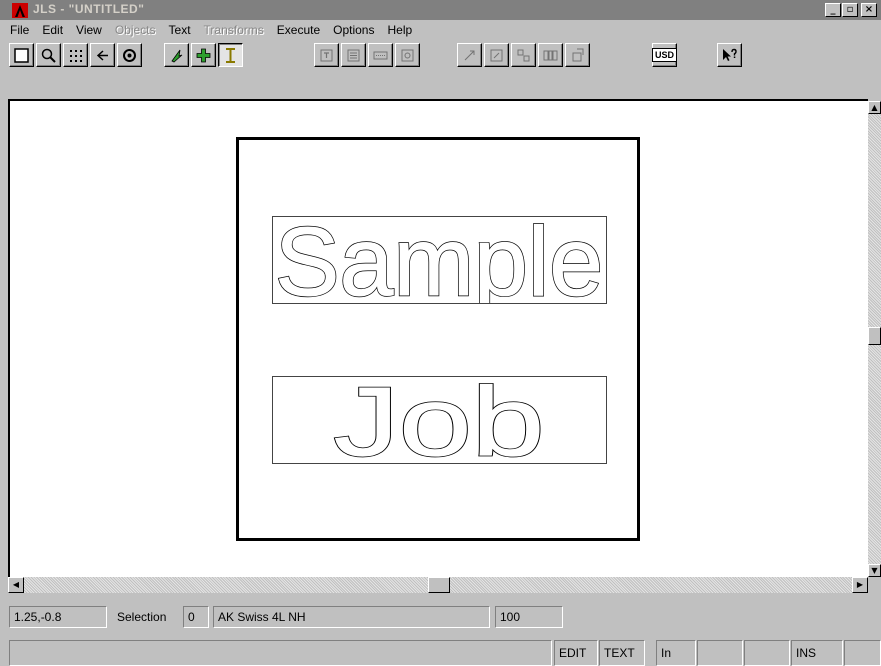  What do you see at coordinates (135, 30) in the screenshot?
I see `menu-objects: Objects` at bounding box center [135, 30].